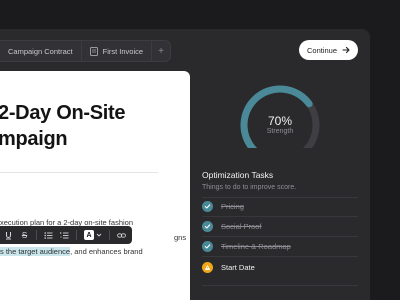 Image resolution: width=400 pixels, height=300 pixels. I want to click on underline-button, so click(8, 235).